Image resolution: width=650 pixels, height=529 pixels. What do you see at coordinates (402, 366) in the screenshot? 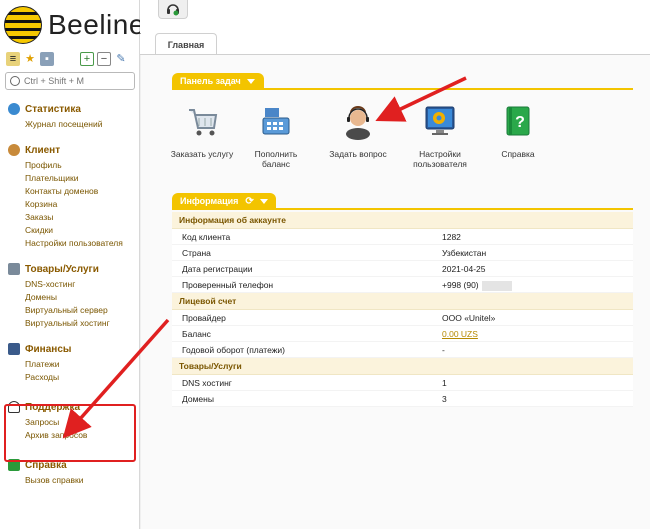
I see `section-products: Товары/Услуги` at bounding box center [402, 366].